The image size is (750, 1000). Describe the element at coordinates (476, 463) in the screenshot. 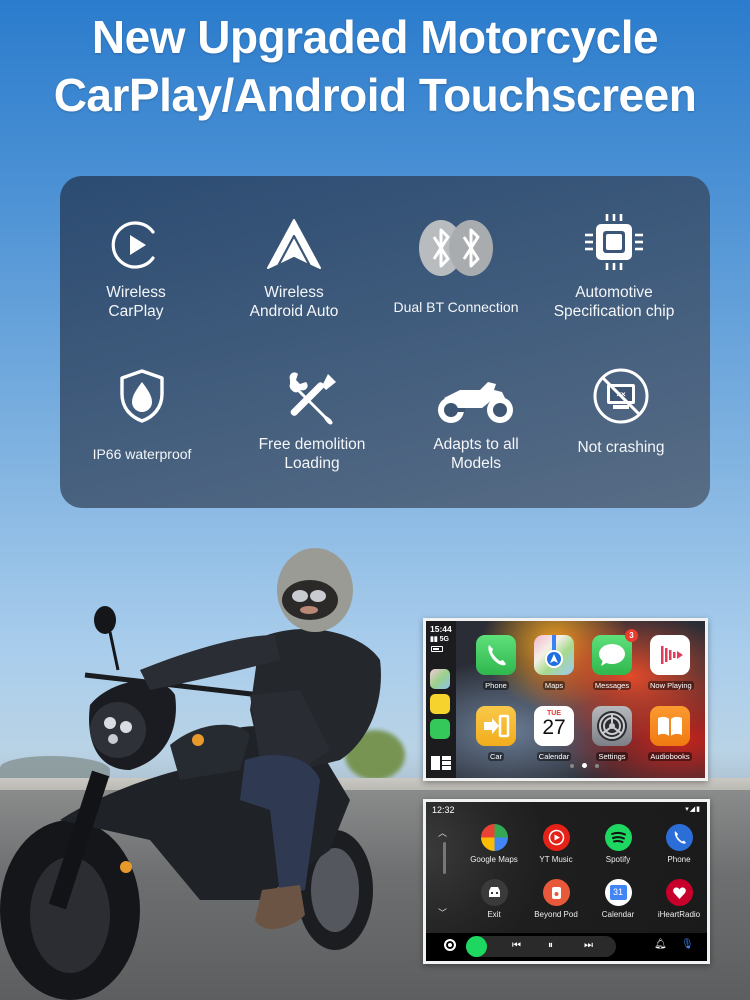

I see `feature-label-line-2: Models` at that location.